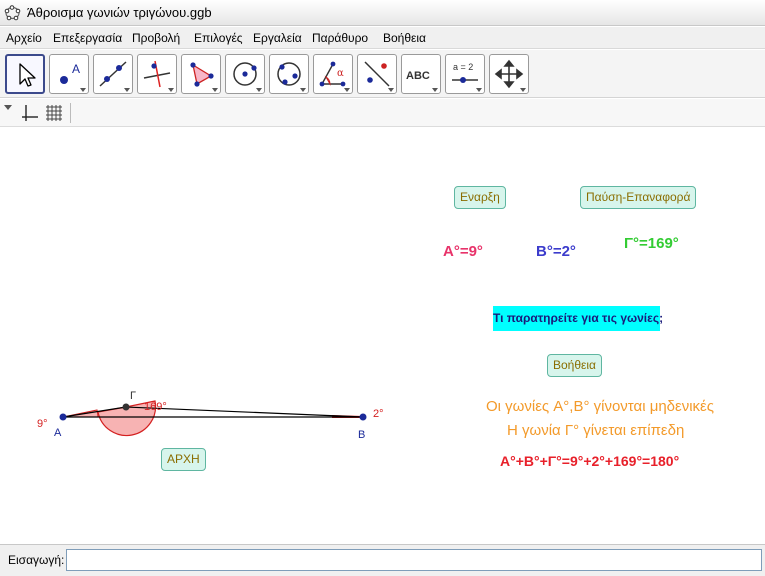  I want to click on tool-reflect, so click(377, 74).